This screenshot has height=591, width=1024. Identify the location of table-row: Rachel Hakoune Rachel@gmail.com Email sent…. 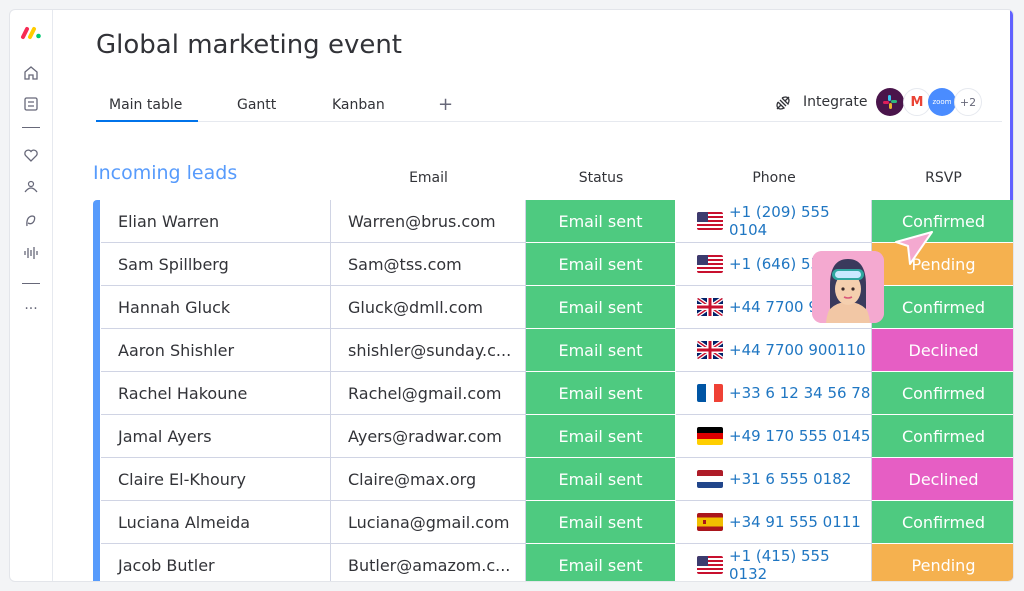
(557, 393).